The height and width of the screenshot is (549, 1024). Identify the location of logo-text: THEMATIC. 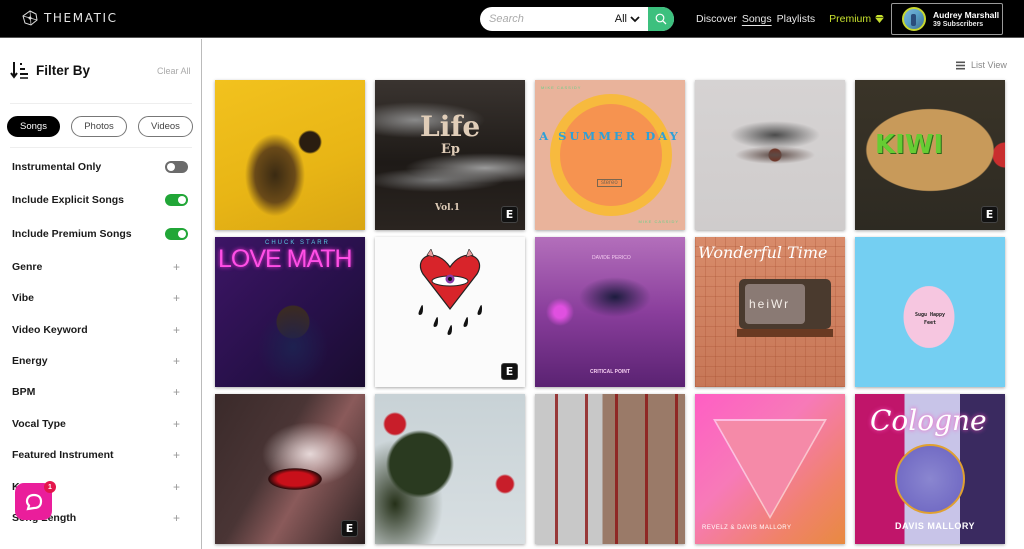
(81, 18).